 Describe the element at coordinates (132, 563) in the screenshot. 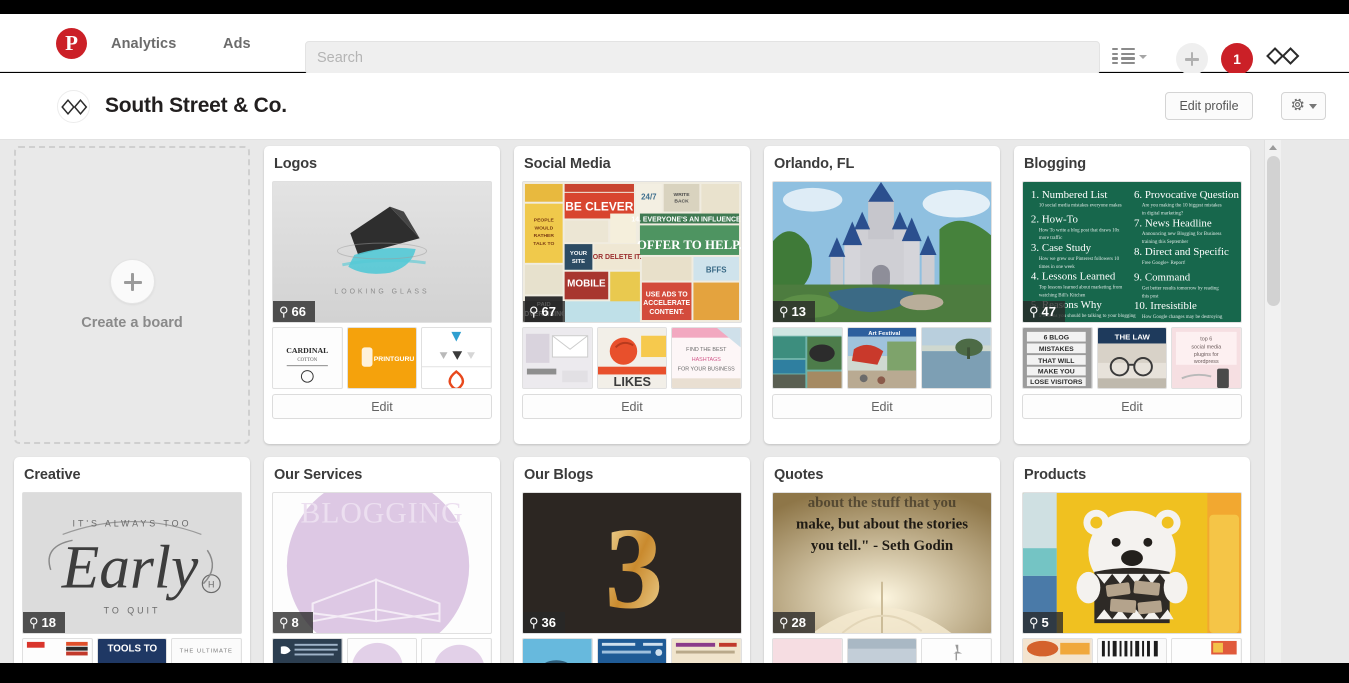

I see `board-cover: IT'S ALWAYS TOO Early TO QUIT H ⚲ 18` at that location.